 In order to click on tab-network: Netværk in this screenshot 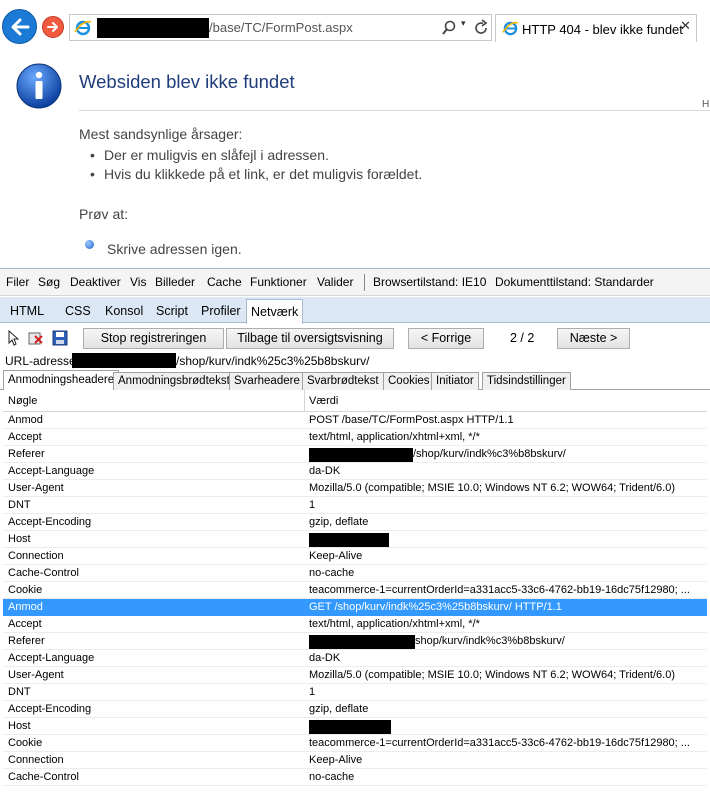, I will do `click(275, 311)`.